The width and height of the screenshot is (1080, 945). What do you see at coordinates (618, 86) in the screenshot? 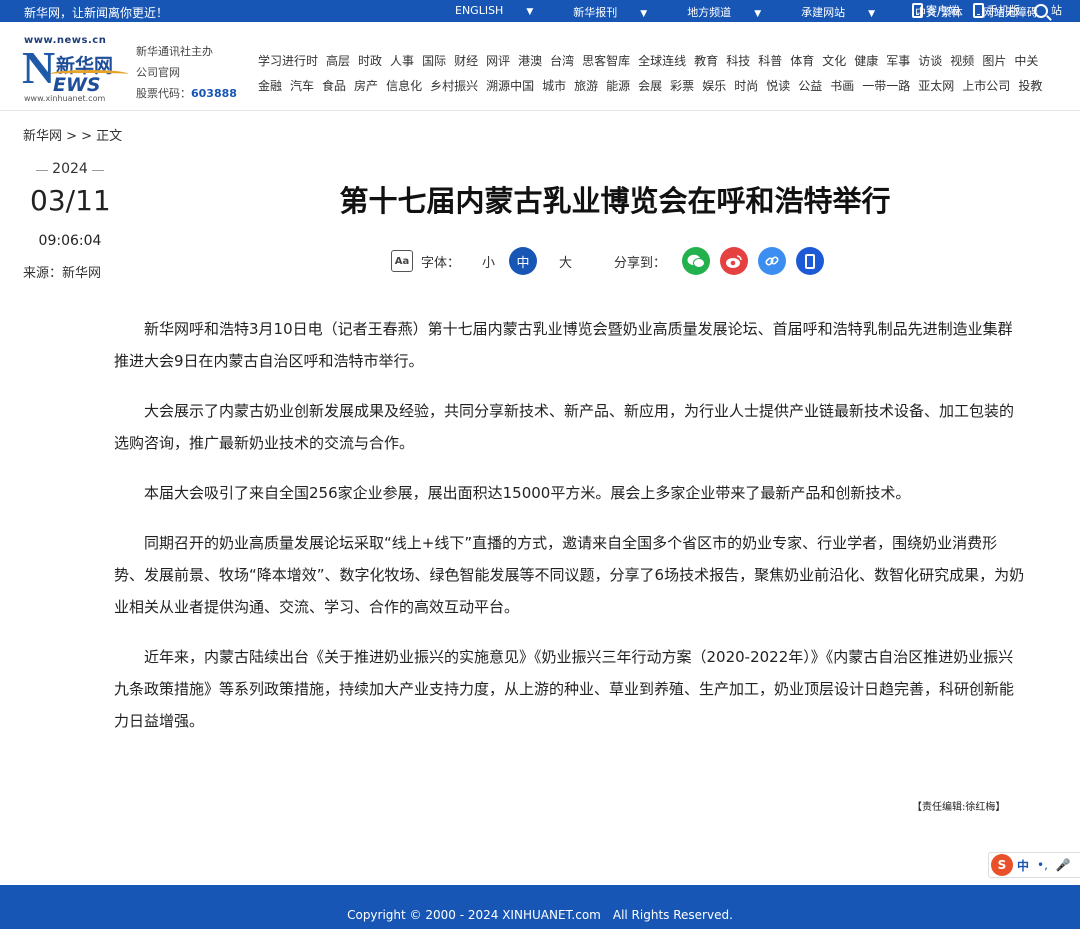
I see `channel-link: 能源` at bounding box center [618, 86].